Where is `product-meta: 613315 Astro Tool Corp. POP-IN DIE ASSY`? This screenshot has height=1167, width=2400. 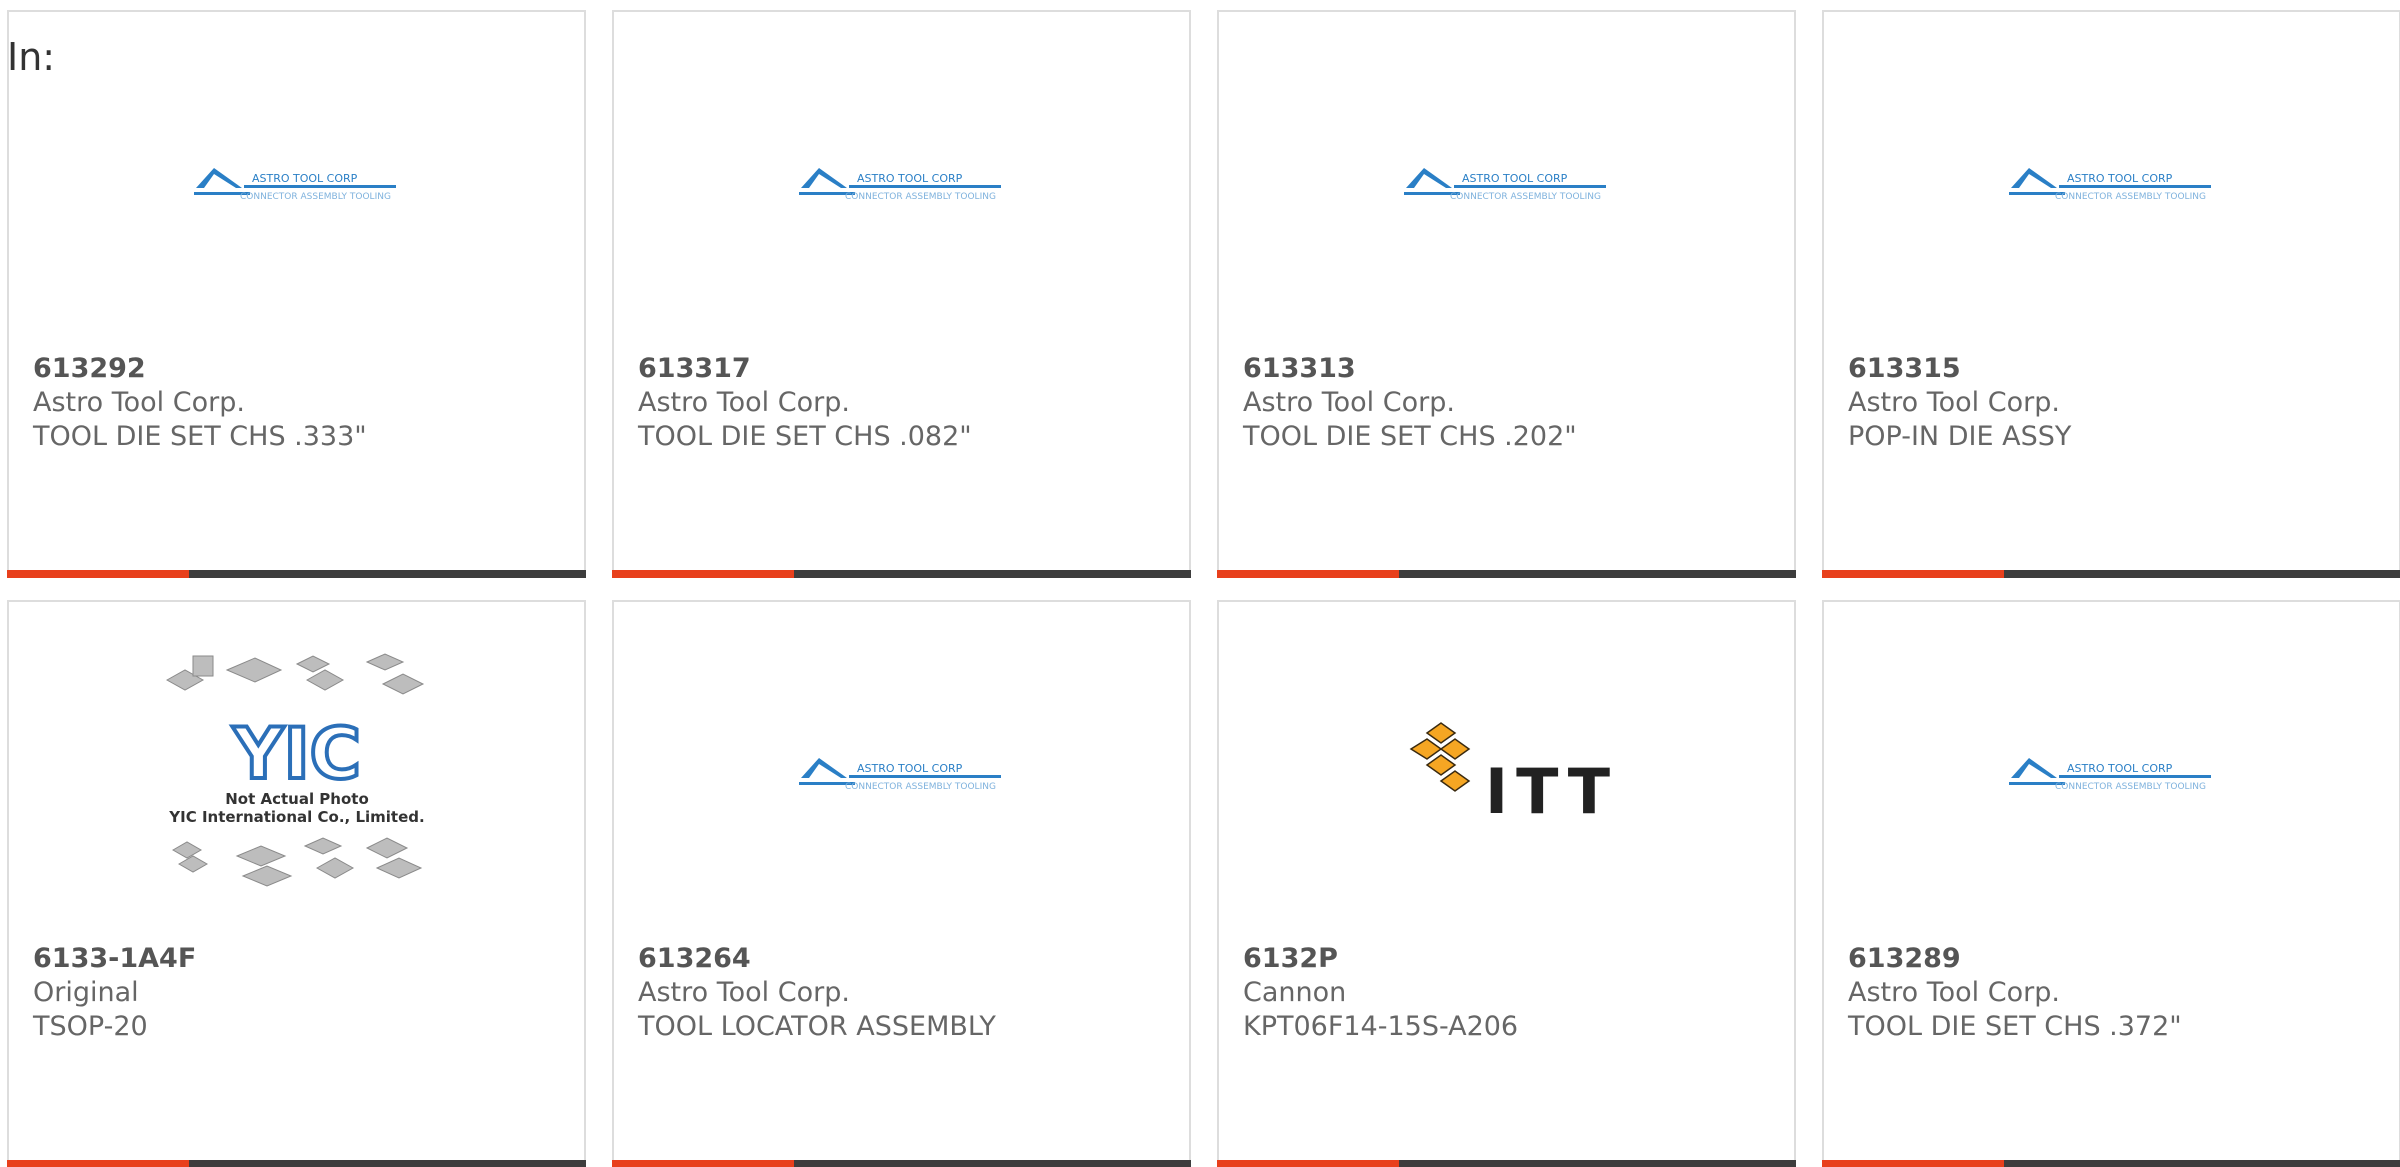
product-meta: 613315 Astro Tool Corp. POP-IN DIE ASSY is located at coordinates (2111, 403).